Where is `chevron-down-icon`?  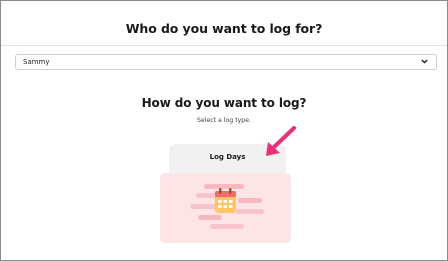 chevron-down-icon is located at coordinates (424, 61).